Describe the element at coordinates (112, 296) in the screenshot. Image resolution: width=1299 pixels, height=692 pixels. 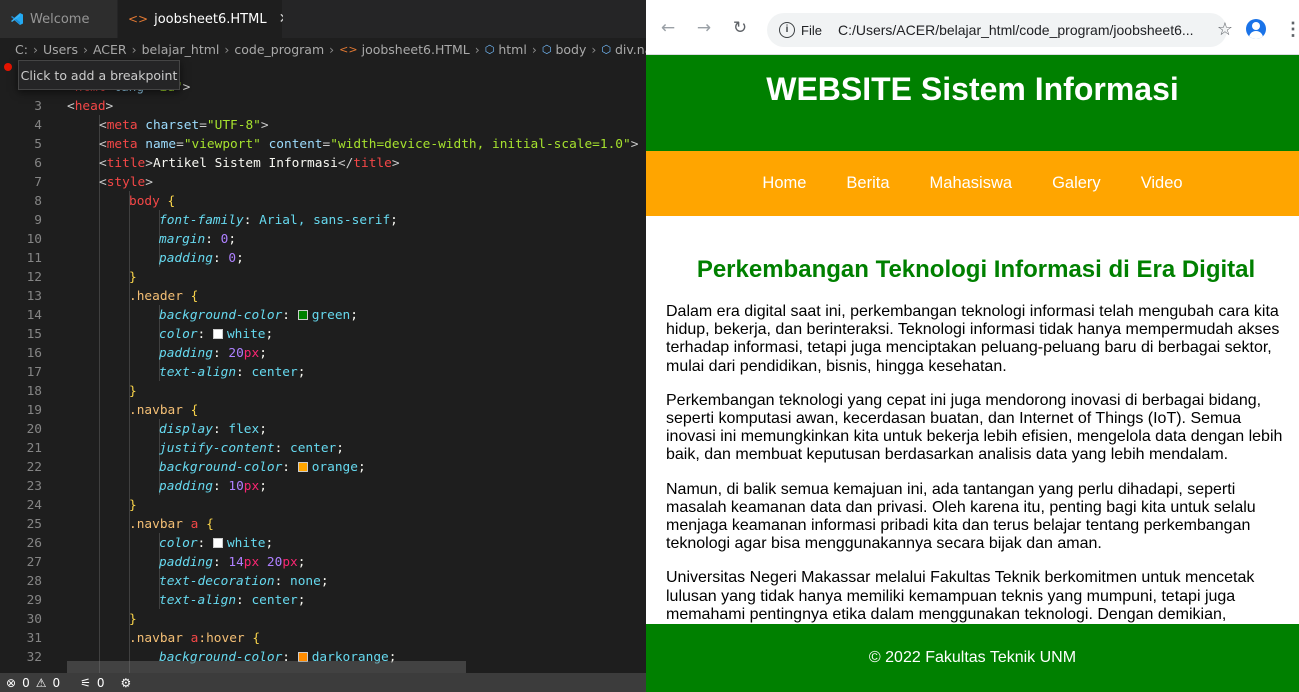
I see `code-line: 13 .header {` at that location.